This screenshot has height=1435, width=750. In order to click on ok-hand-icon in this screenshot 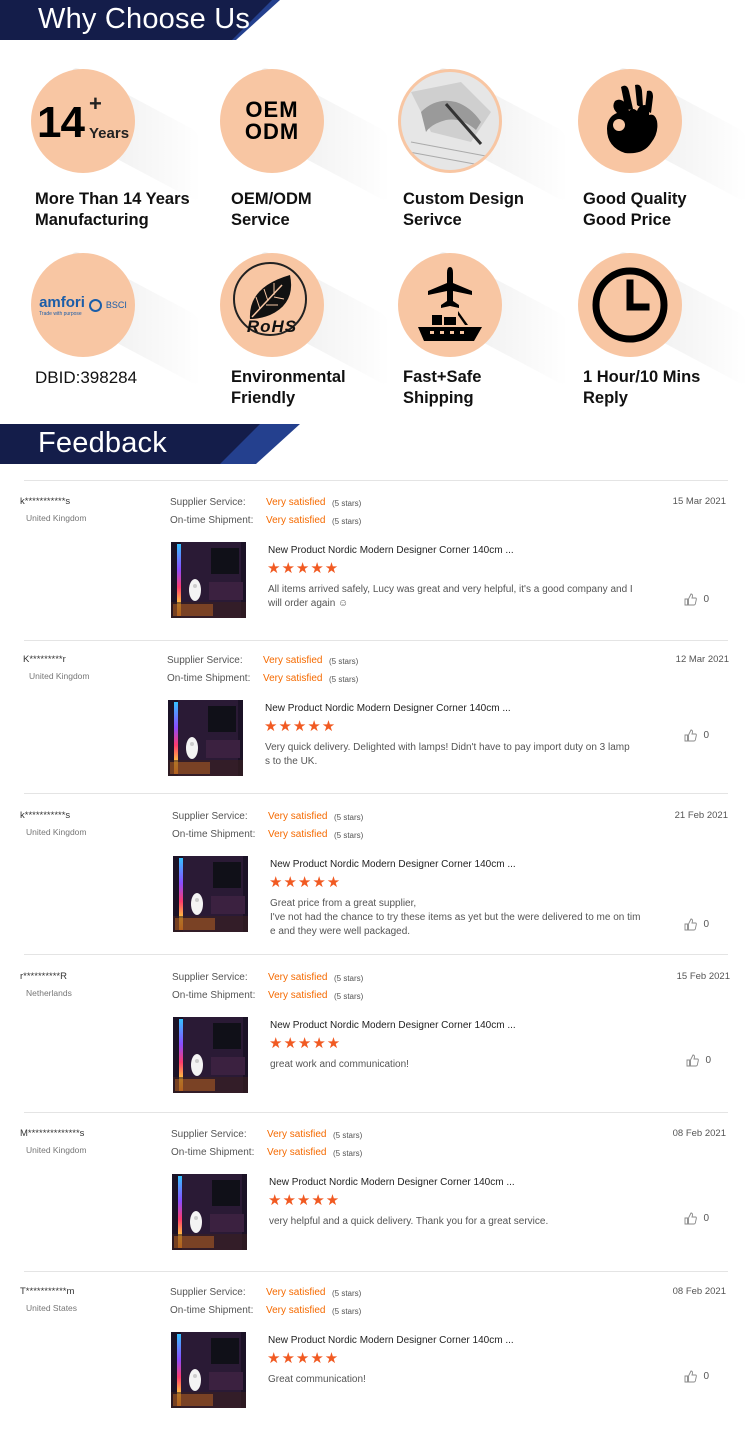, I will do `click(630, 121)`.